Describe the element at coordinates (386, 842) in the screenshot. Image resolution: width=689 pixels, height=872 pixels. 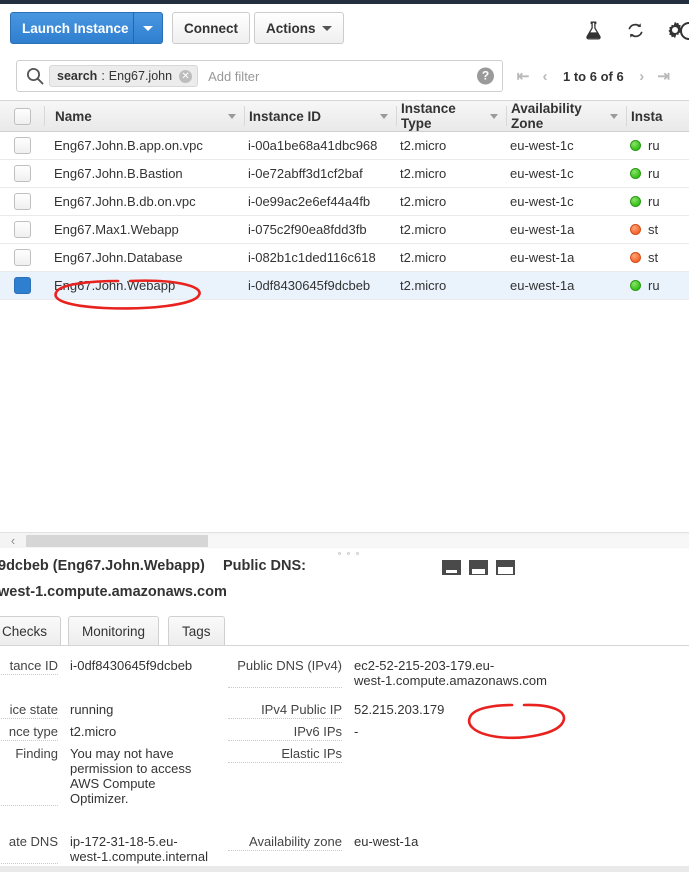
I see `detail-field-value: eu-west-1a` at that location.